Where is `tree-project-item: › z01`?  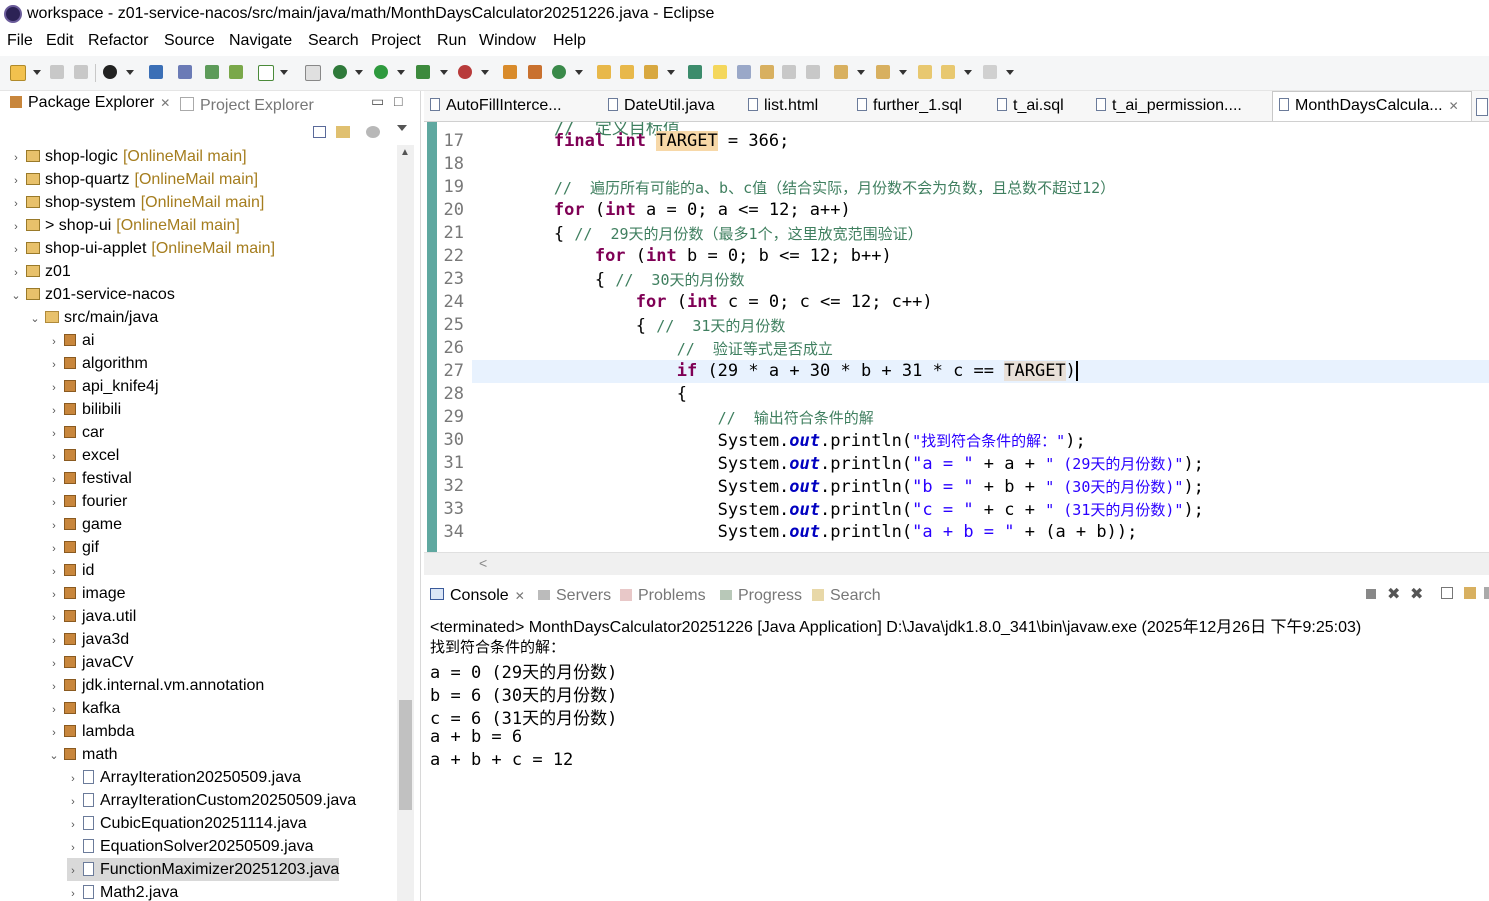 tree-project-item: › z01 is located at coordinates (40, 271).